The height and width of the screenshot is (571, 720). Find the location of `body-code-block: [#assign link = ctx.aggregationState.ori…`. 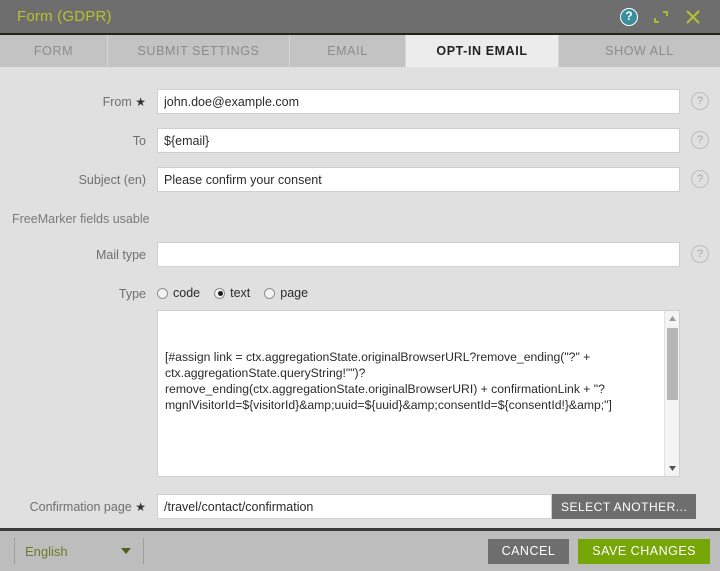

body-code-block: [#assign link = ctx.aggregationState.ori… is located at coordinates (388, 381).